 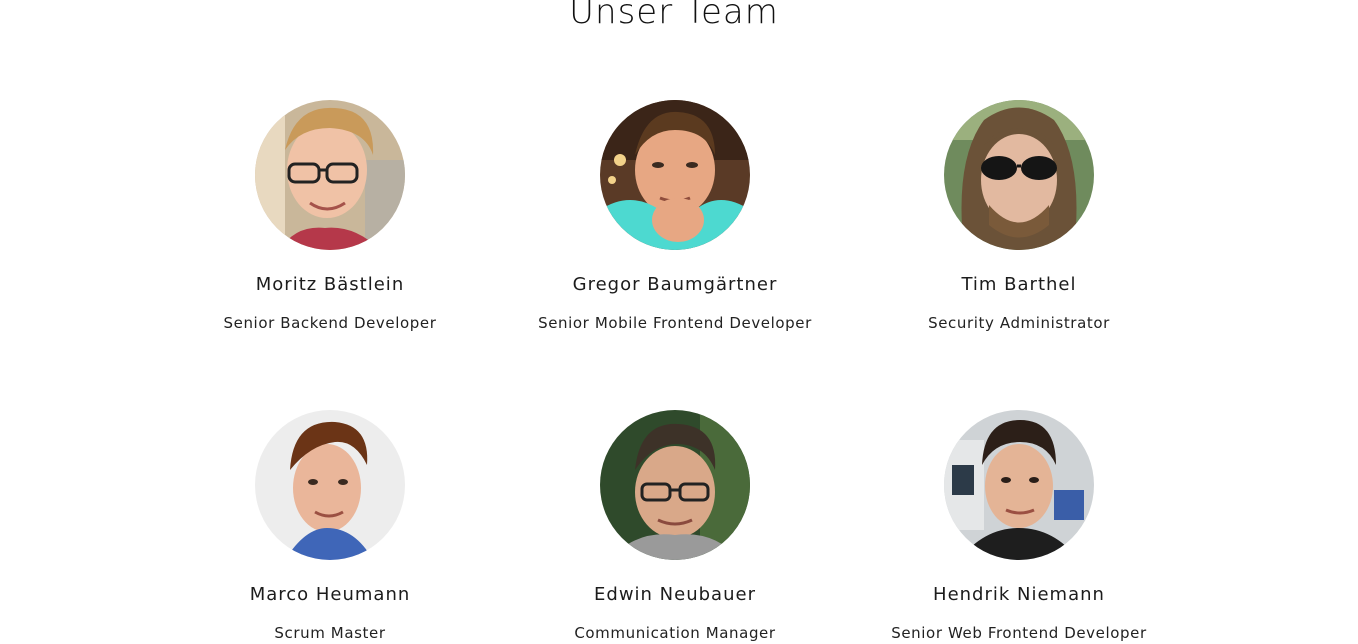 What do you see at coordinates (675, 323) in the screenshot?
I see `member-role: Senior Mobile Frontend Developer` at bounding box center [675, 323].